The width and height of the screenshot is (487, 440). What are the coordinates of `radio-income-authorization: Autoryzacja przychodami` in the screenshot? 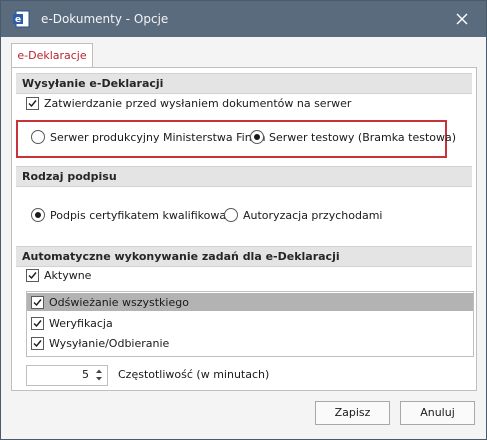 It's located at (303, 215).